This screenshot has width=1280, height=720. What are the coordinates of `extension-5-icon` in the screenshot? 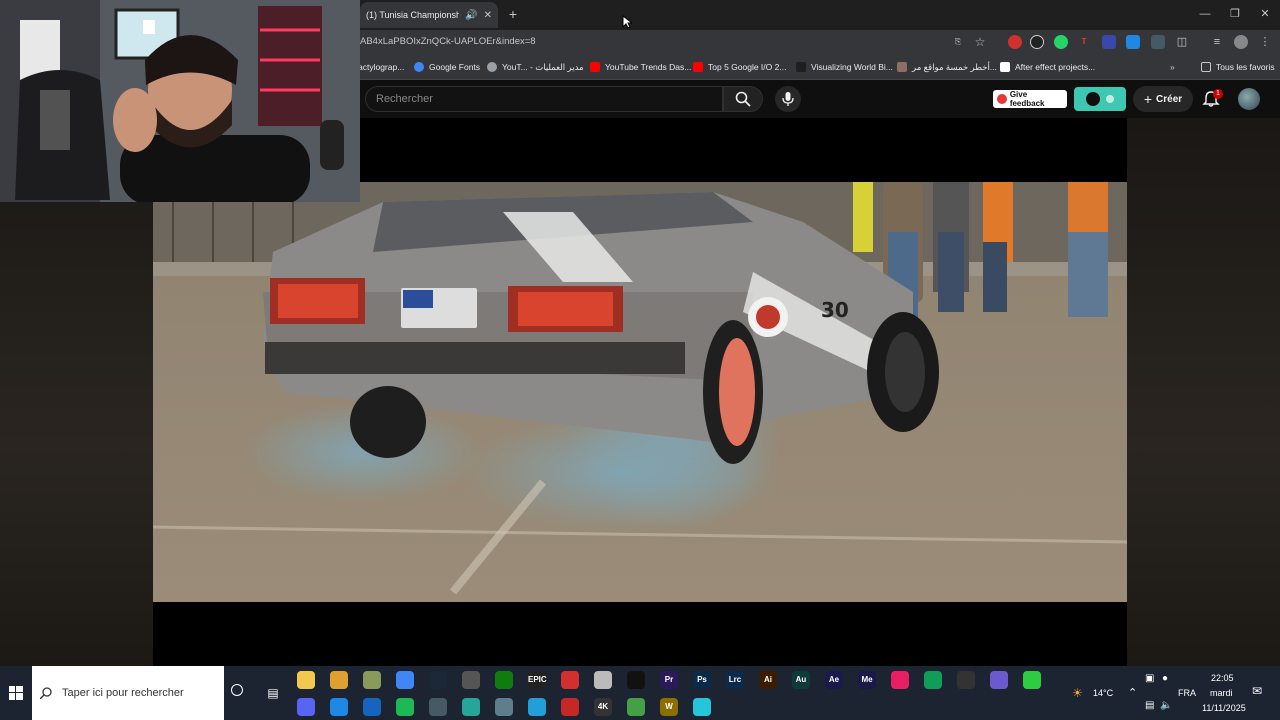 It's located at (1109, 42).